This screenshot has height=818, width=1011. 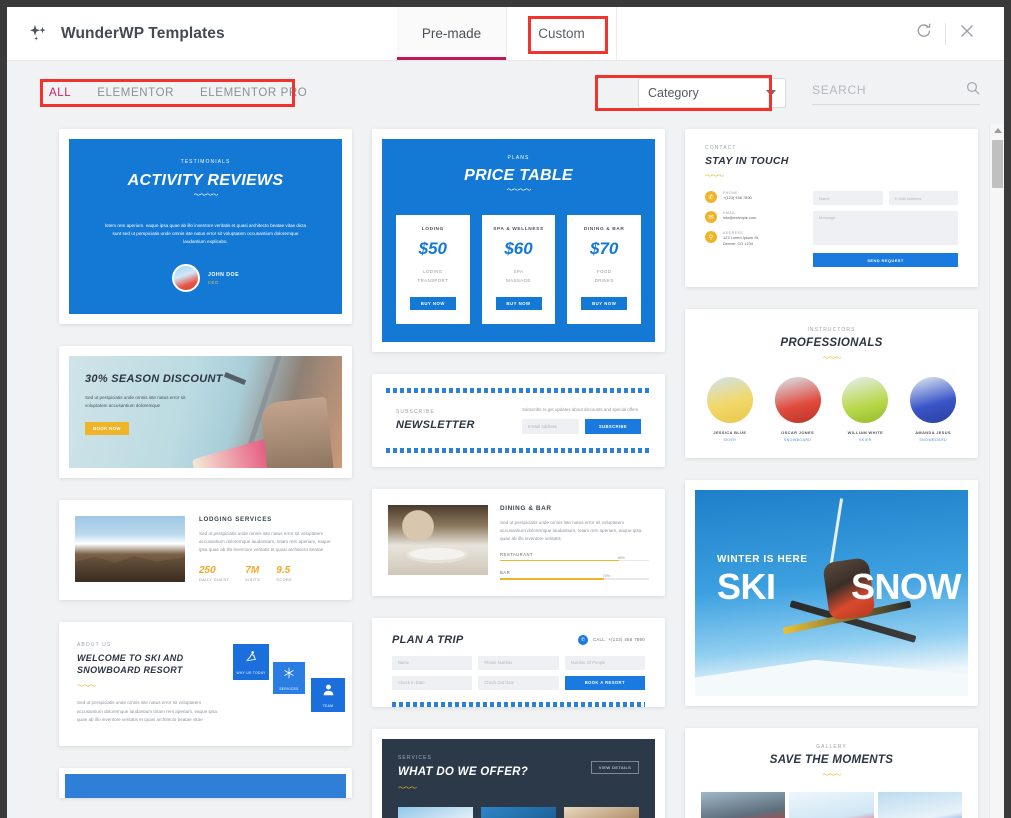 What do you see at coordinates (428, 639) in the screenshot?
I see `trip-title: PLAN A TRIP` at bounding box center [428, 639].